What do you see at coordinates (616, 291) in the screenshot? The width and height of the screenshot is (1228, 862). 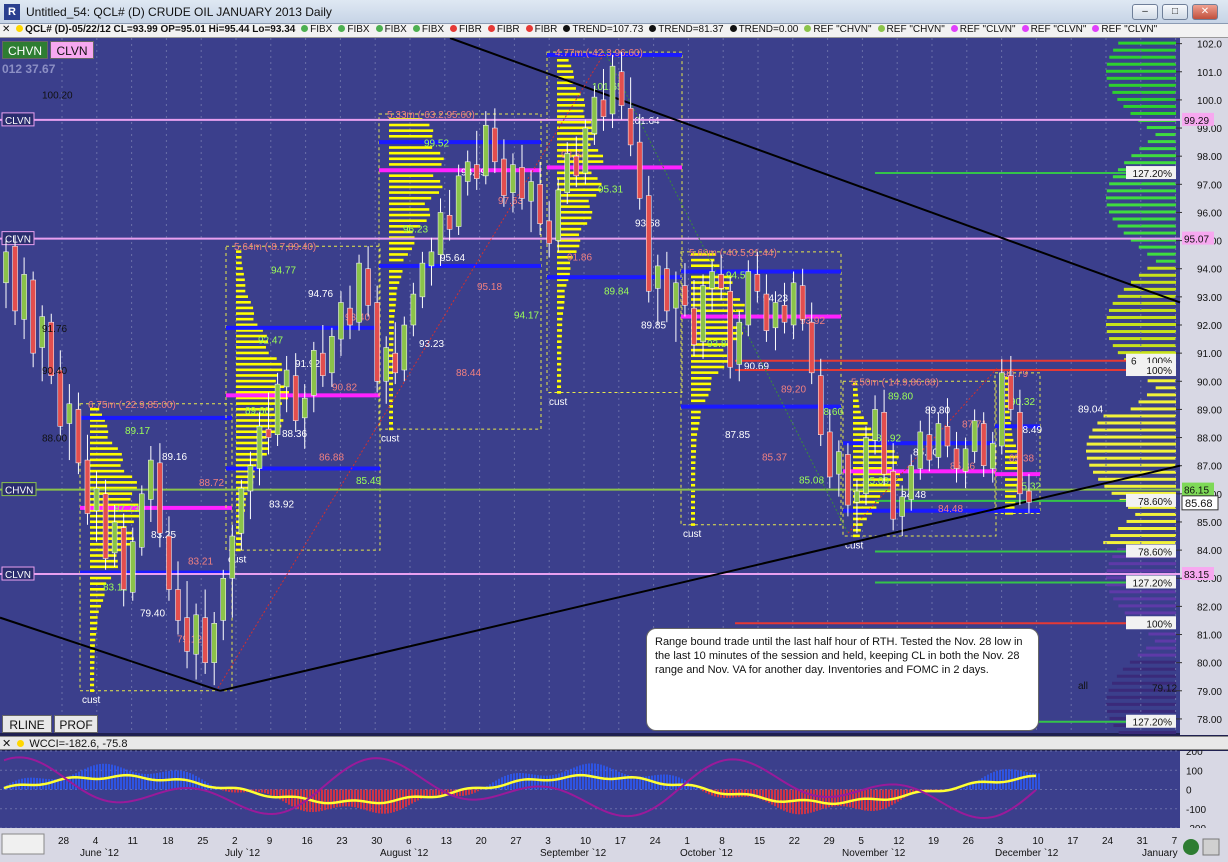 I see `profile-label: 89.84` at bounding box center [616, 291].